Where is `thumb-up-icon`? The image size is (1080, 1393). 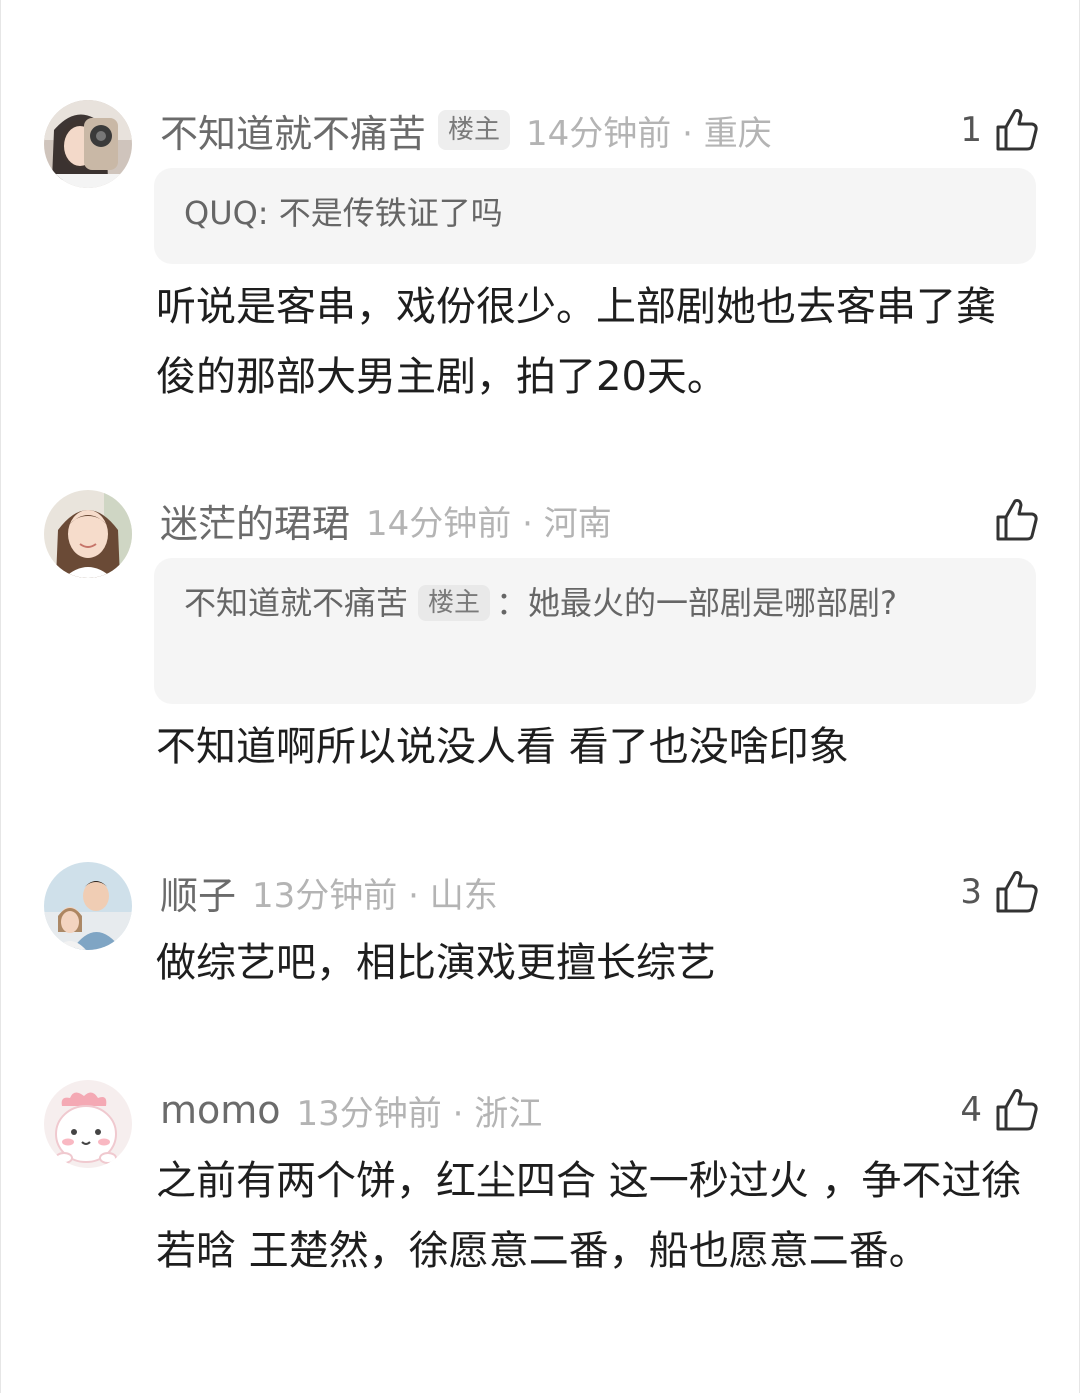 thumb-up-icon is located at coordinates (1017, 1110).